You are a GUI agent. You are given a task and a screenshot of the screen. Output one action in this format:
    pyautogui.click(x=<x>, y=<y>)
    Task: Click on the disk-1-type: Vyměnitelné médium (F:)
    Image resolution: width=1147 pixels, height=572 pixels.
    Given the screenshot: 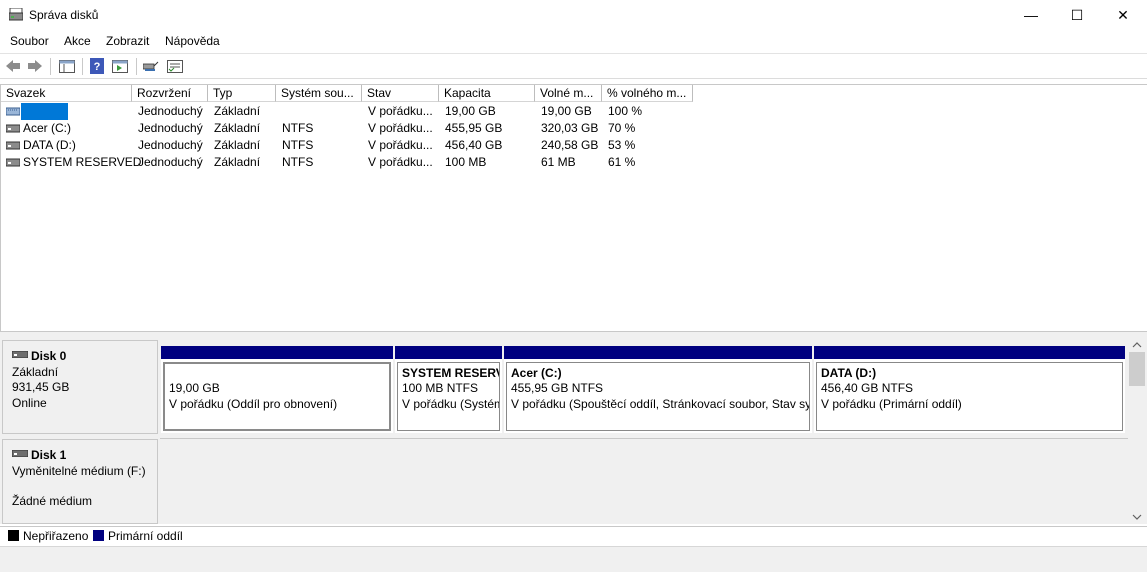 What is the action you would take?
    pyautogui.click(x=79, y=471)
    